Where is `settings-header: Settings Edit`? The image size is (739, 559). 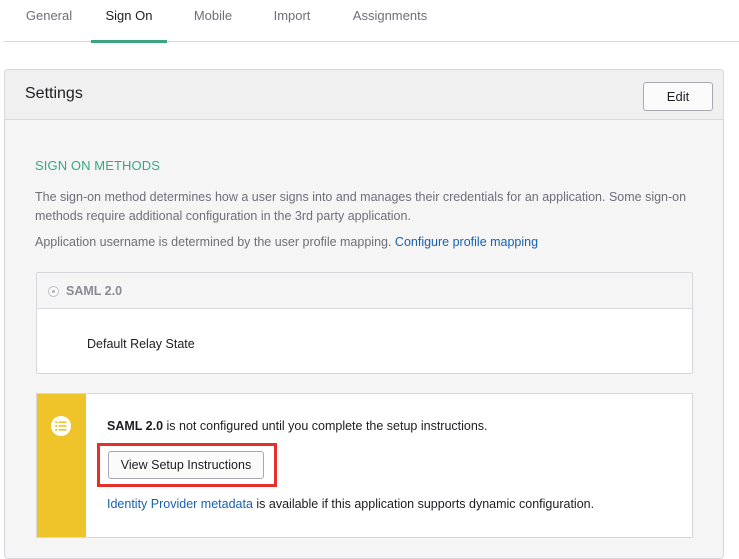
settings-header: Settings Edit is located at coordinates (364, 95).